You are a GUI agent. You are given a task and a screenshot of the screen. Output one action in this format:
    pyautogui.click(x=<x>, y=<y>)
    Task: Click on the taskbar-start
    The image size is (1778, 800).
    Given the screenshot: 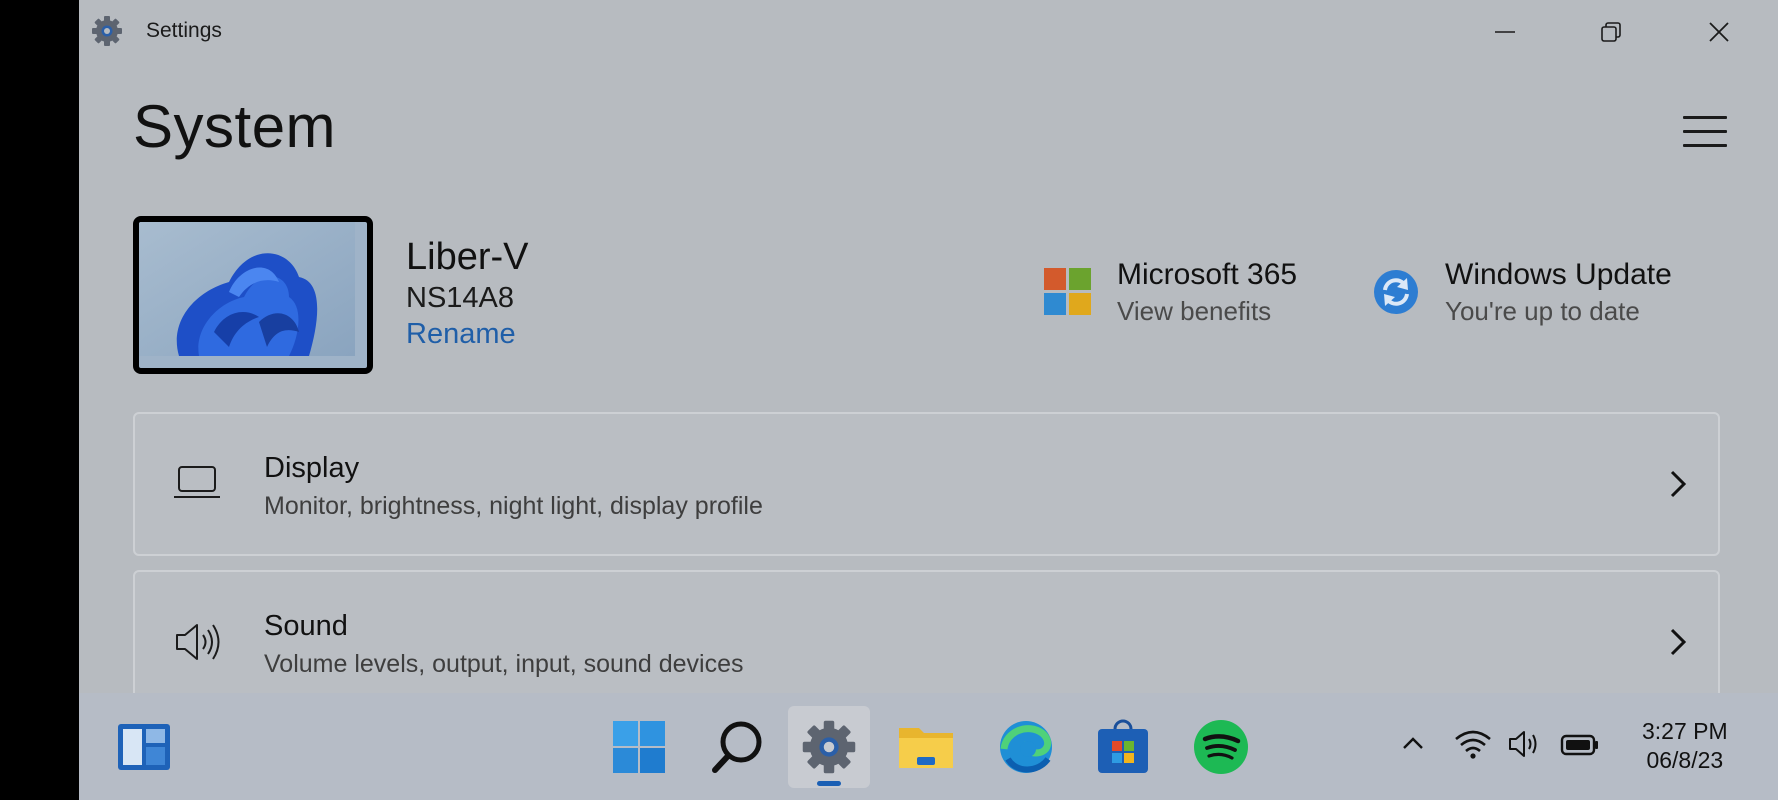 What is the action you would take?
    pyautogui.click(x=639, y=747)
    